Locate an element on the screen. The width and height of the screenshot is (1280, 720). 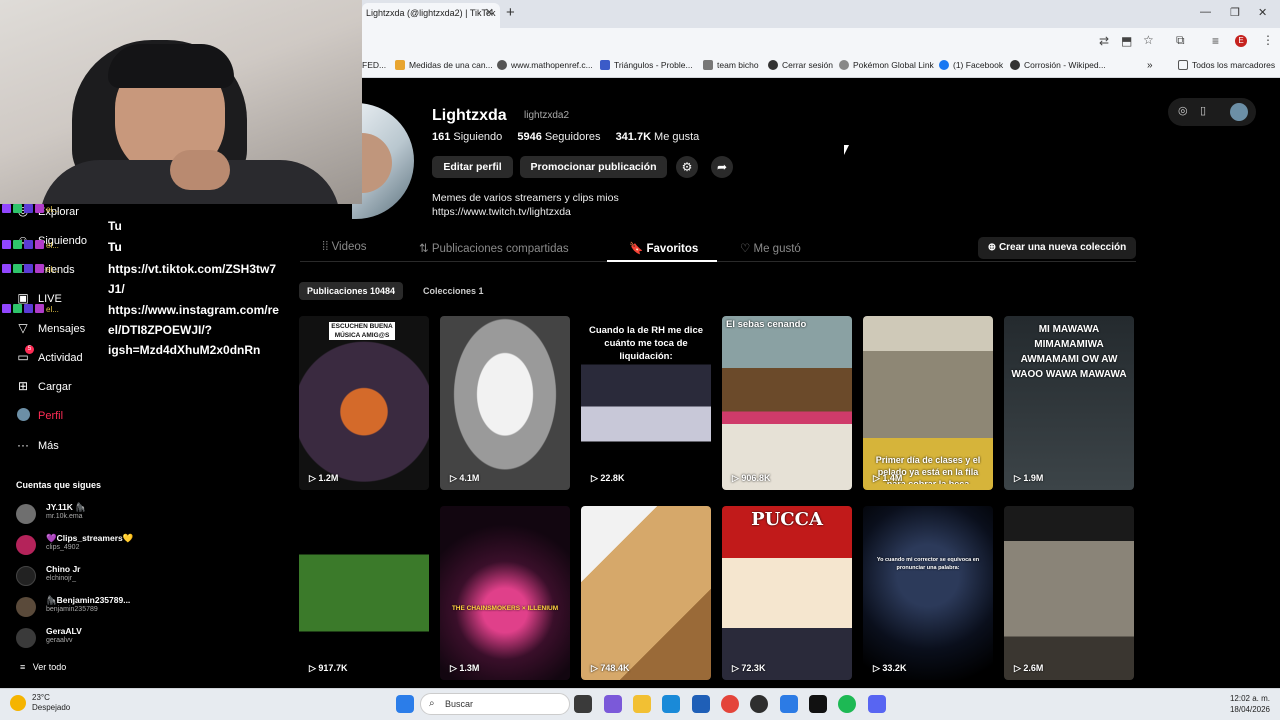
tab-videos: ⁞⁞ Videos is located at coordinates (344, 247).